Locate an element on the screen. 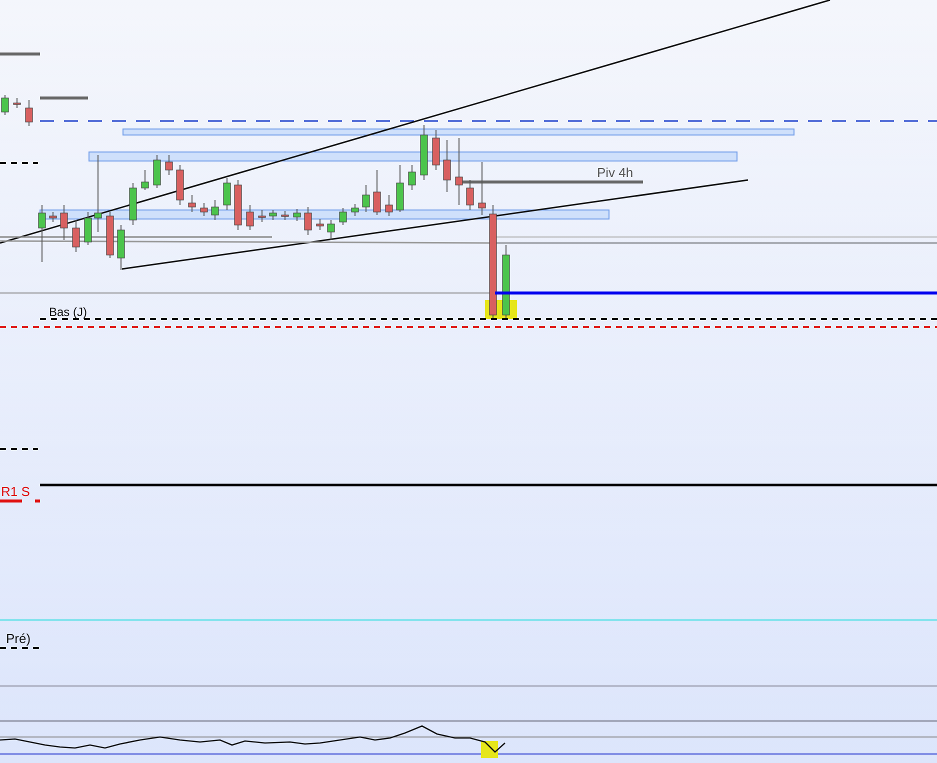 This screenshot has width=937, height=763. pivot-label: Piv 4h is located at coordinates (615, 172).